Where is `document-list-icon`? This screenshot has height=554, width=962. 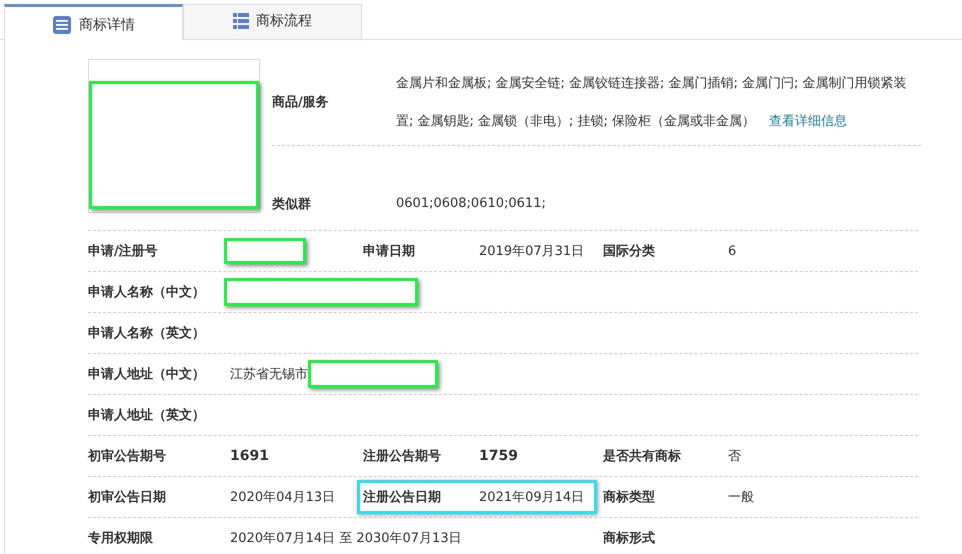 document-list-icon is located at coordinates (62, 24).